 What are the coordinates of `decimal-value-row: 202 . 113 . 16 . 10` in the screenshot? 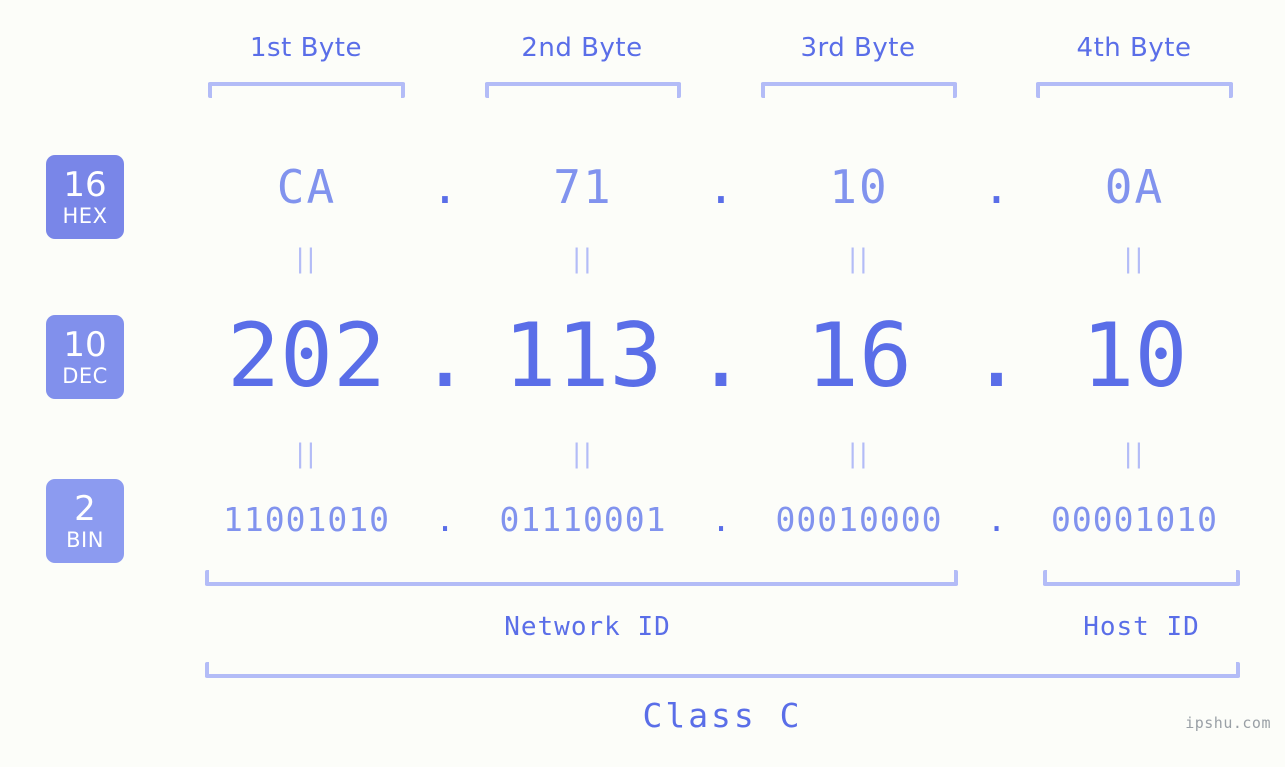 It's located at (715, 355).